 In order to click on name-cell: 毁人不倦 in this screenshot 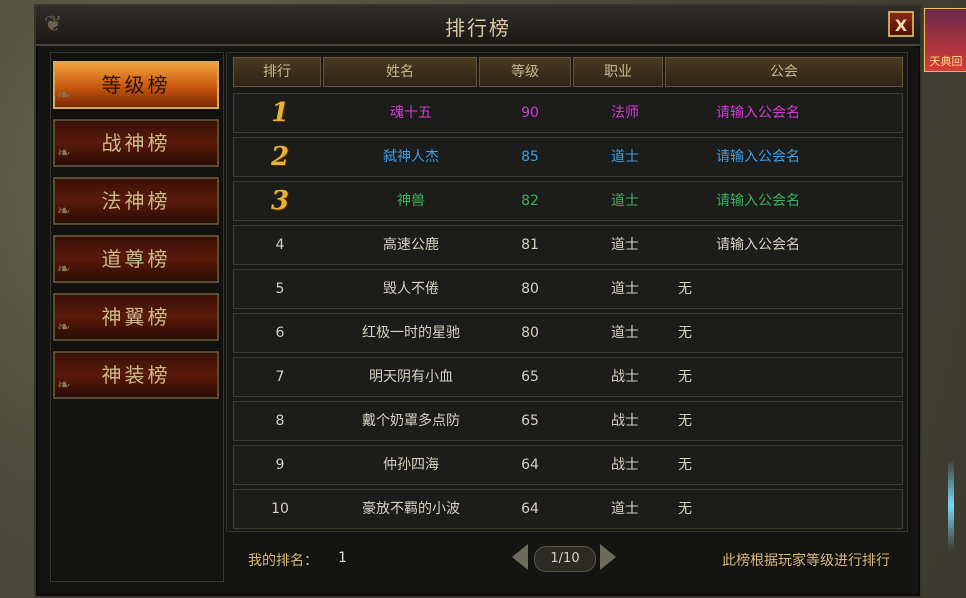, I will do `click(411, 289)`.